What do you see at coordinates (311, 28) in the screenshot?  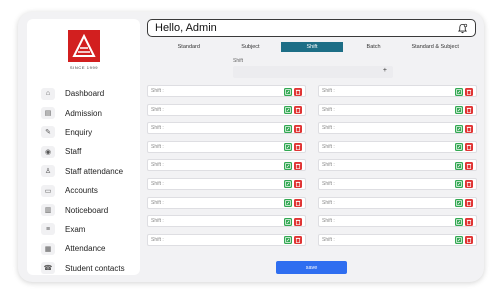 I see `header-bar: Hello, Admin` at bounding box center [311, 28].